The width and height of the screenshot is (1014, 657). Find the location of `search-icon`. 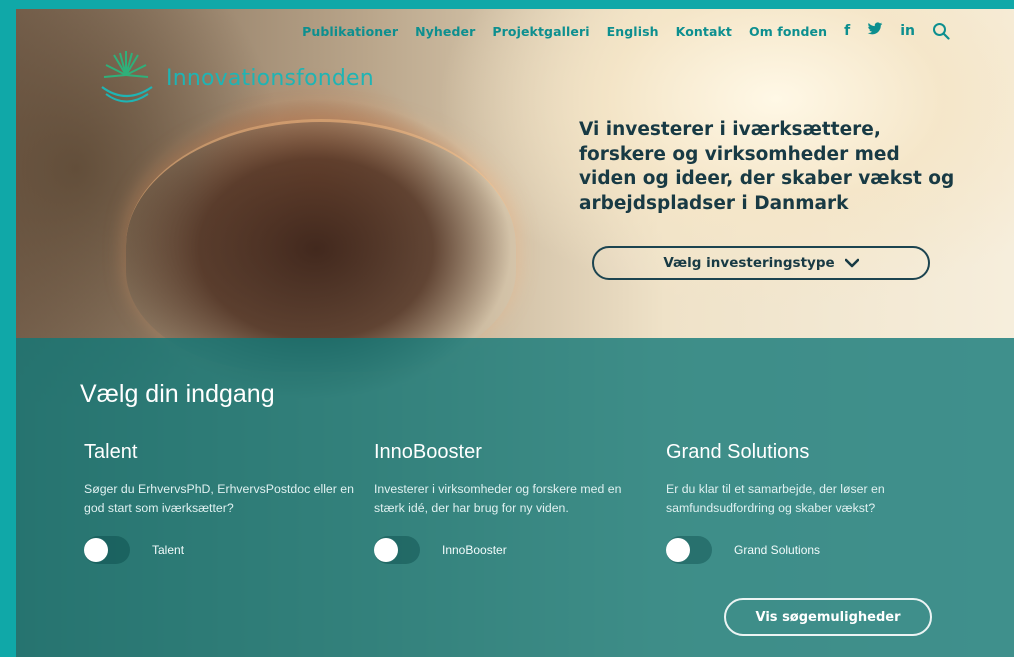

search-icon is located at coordinates (941, 31).